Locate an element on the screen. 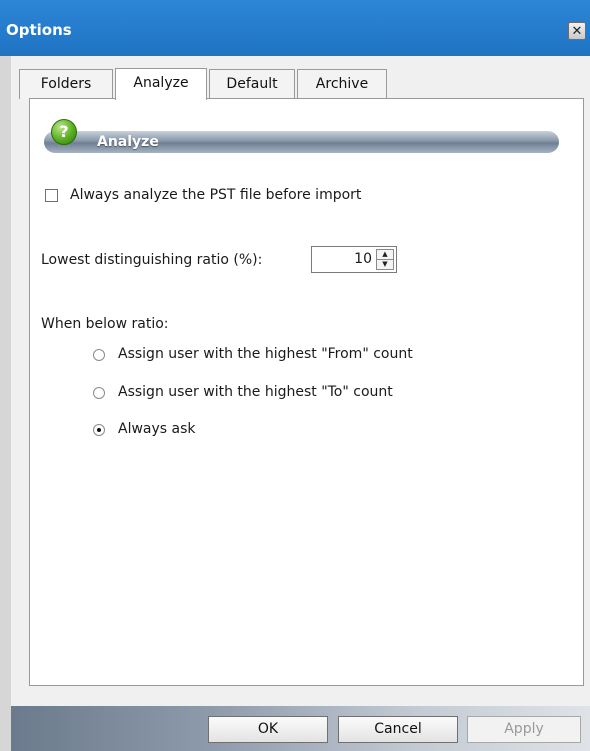 The image size is (590, 751). tab-archive: Archive is located at coordinates (342, 84).